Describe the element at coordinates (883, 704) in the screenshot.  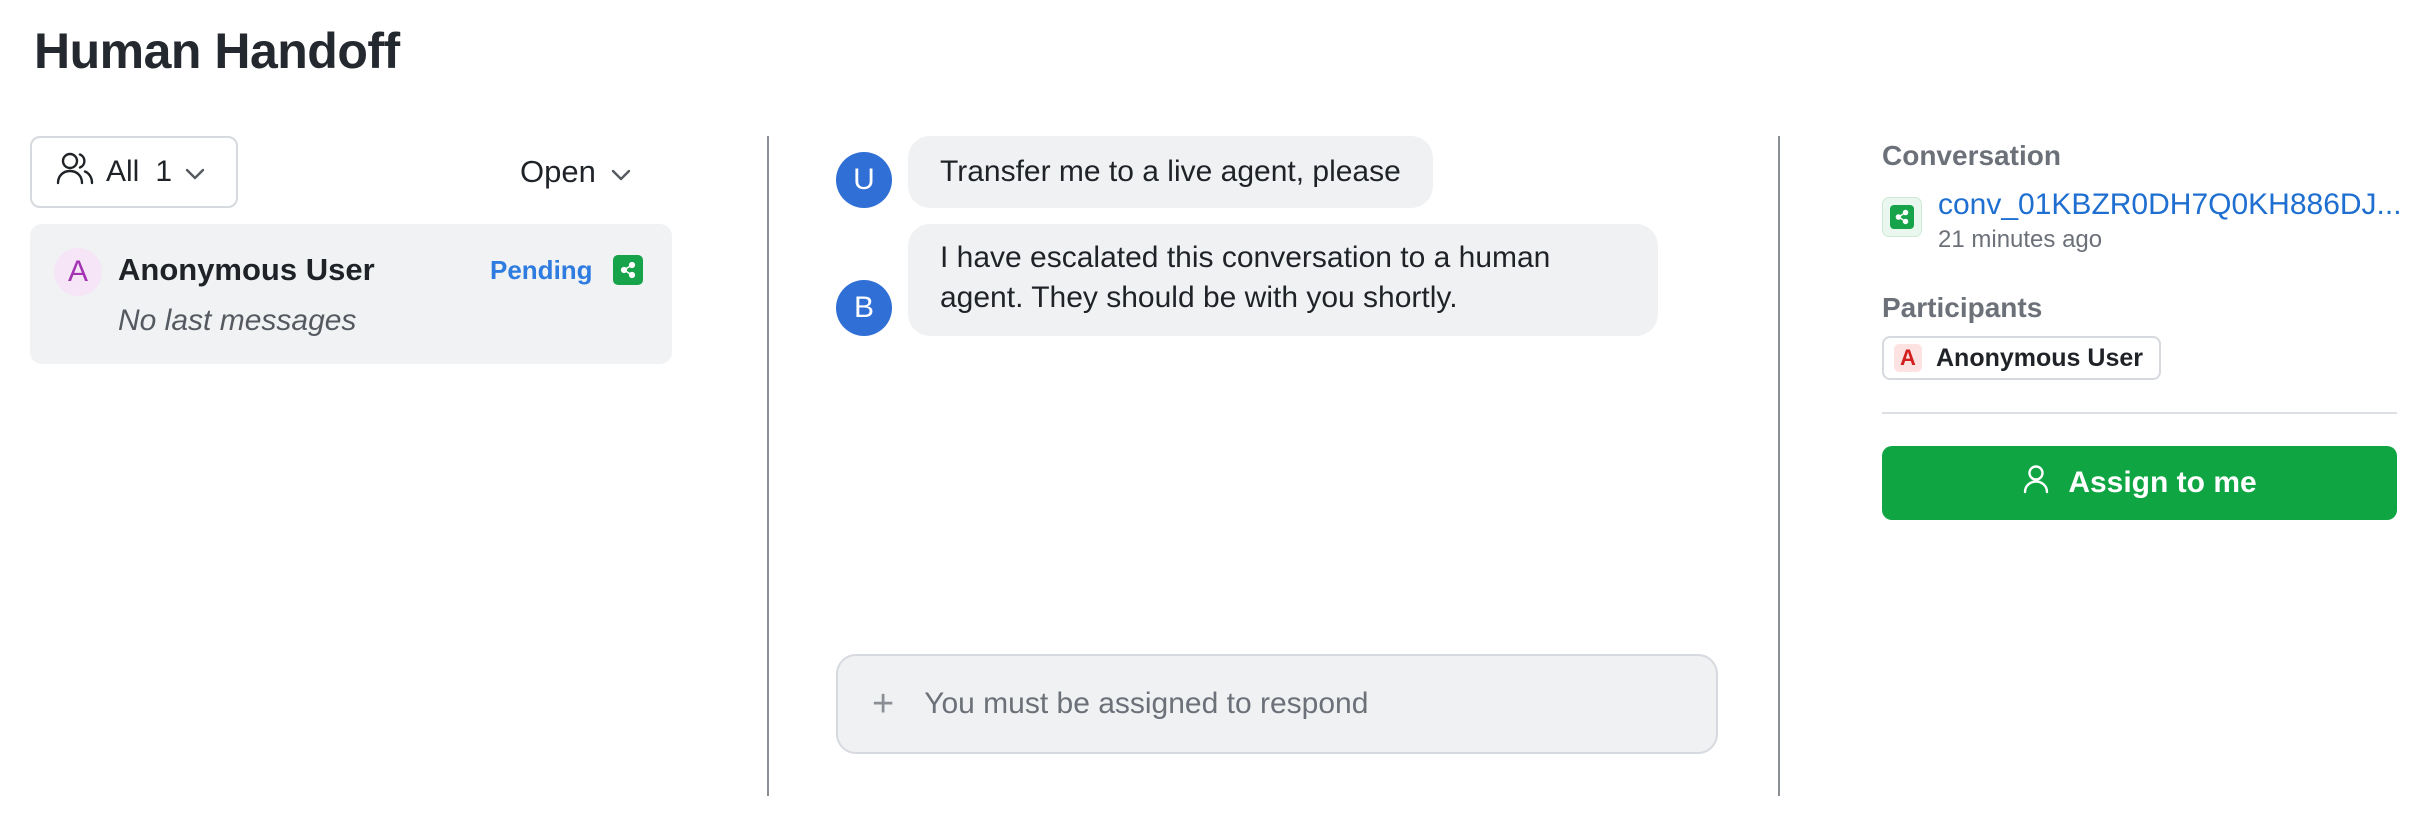
I see `plus-icon: +` at that location.